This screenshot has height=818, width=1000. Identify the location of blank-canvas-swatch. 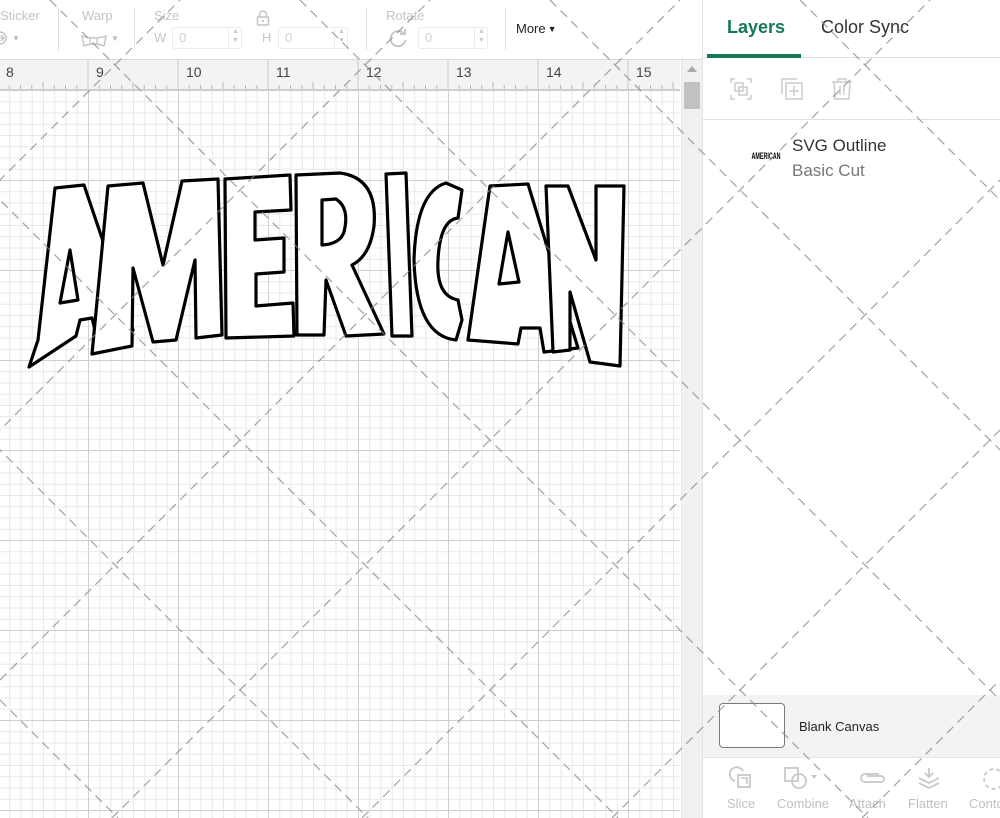
(752, 725).